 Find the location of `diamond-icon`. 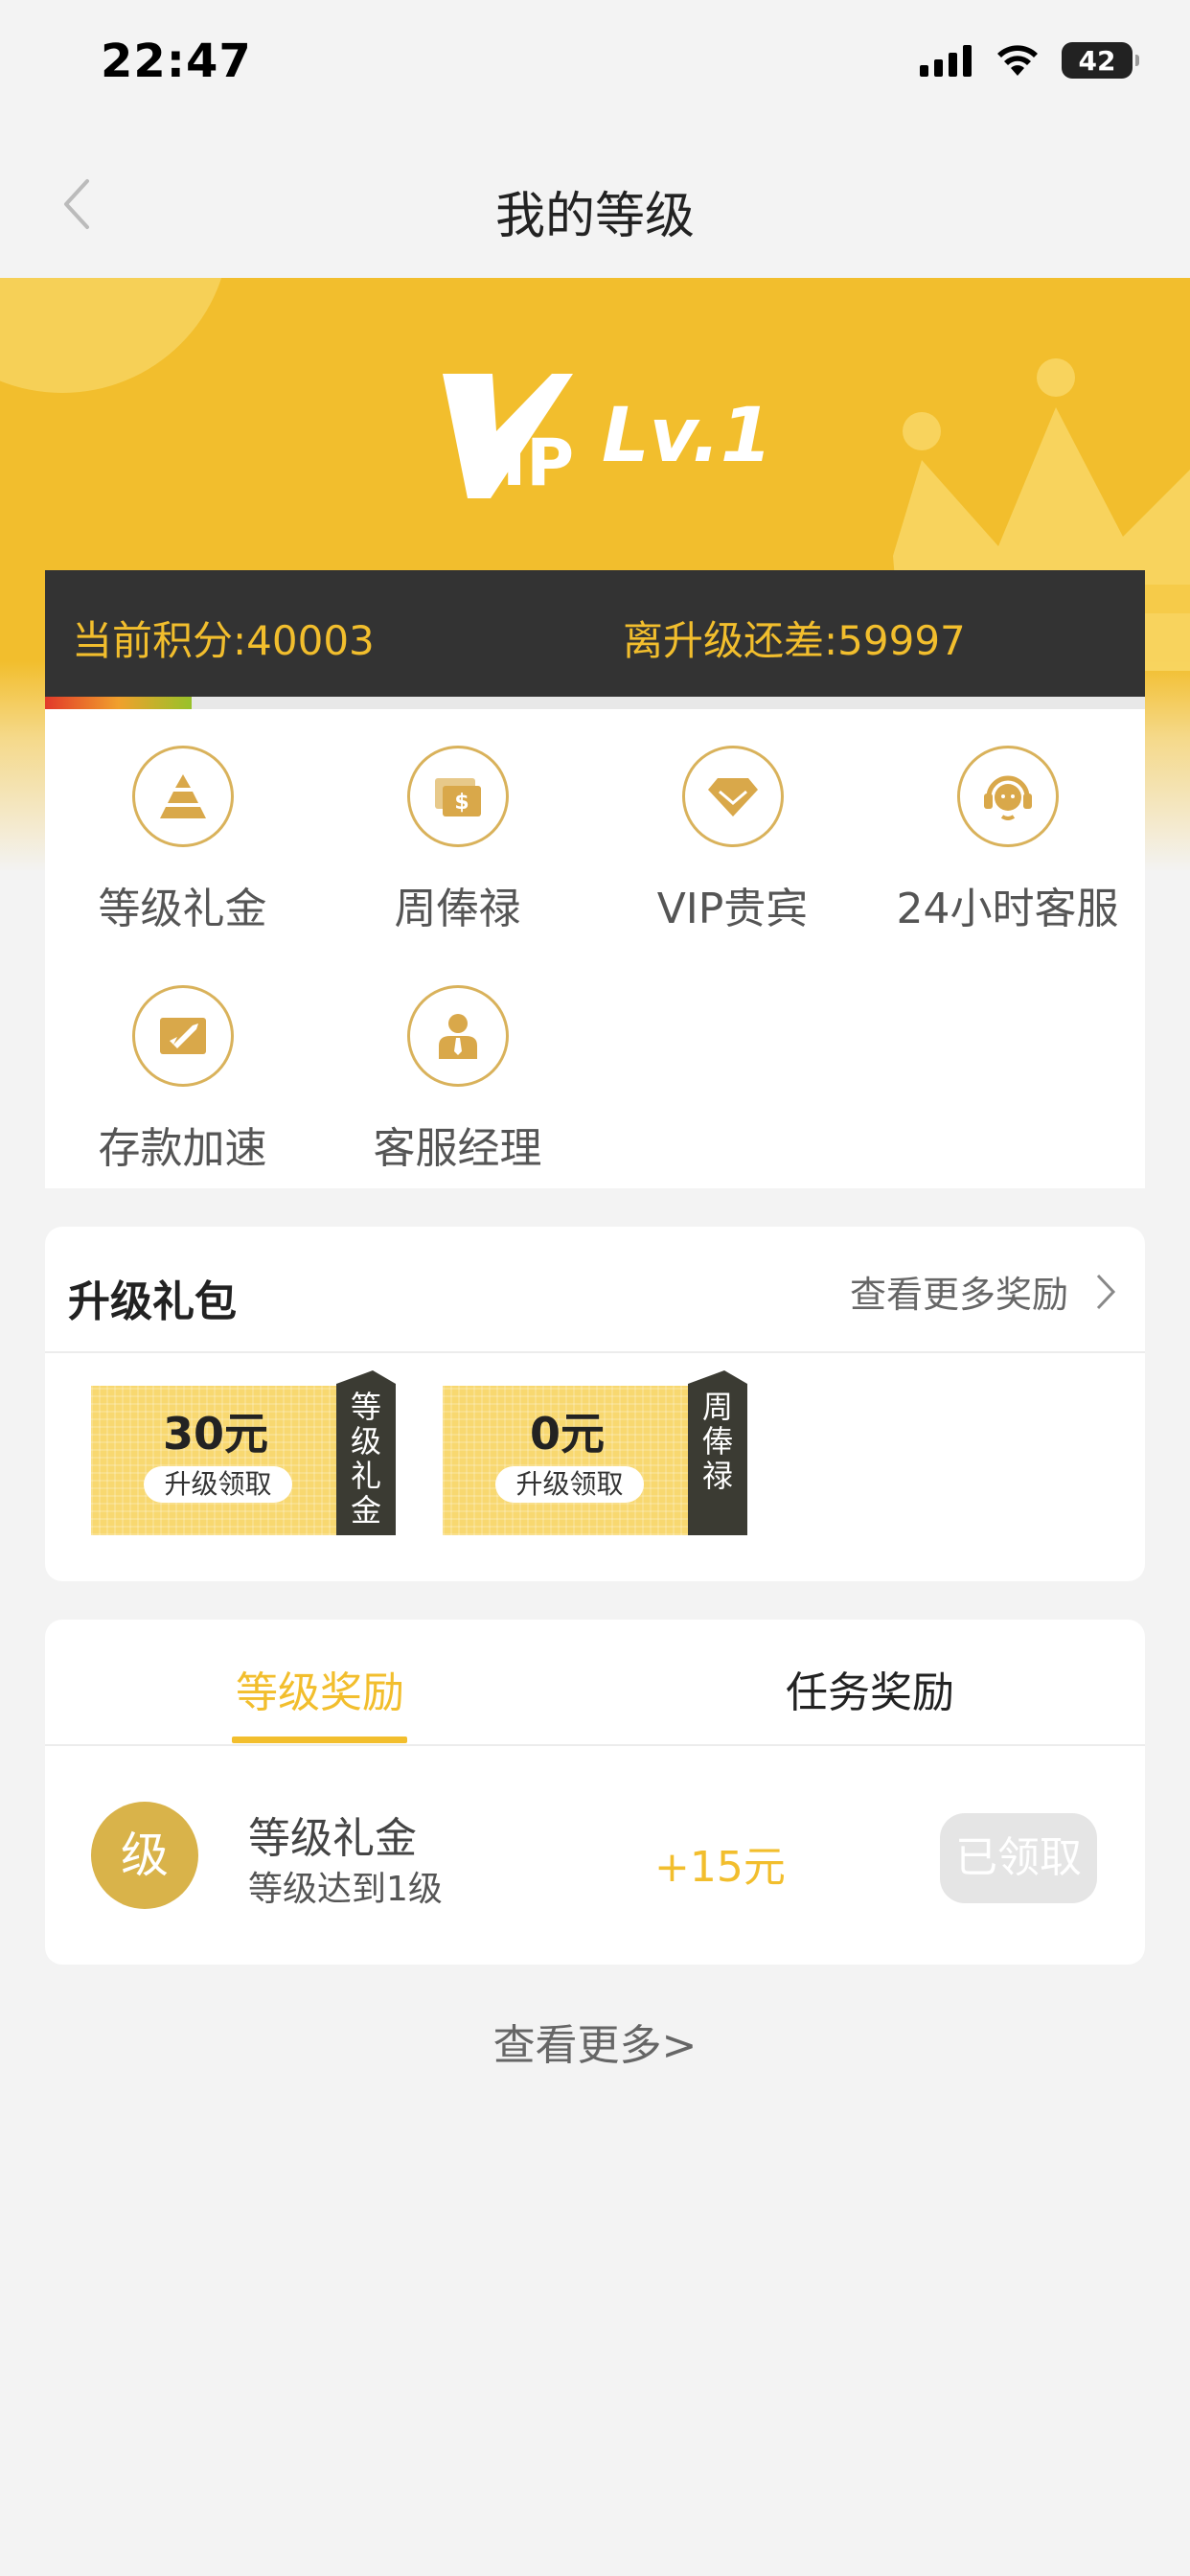

diamond-icon is located at coordinates (732, 797).